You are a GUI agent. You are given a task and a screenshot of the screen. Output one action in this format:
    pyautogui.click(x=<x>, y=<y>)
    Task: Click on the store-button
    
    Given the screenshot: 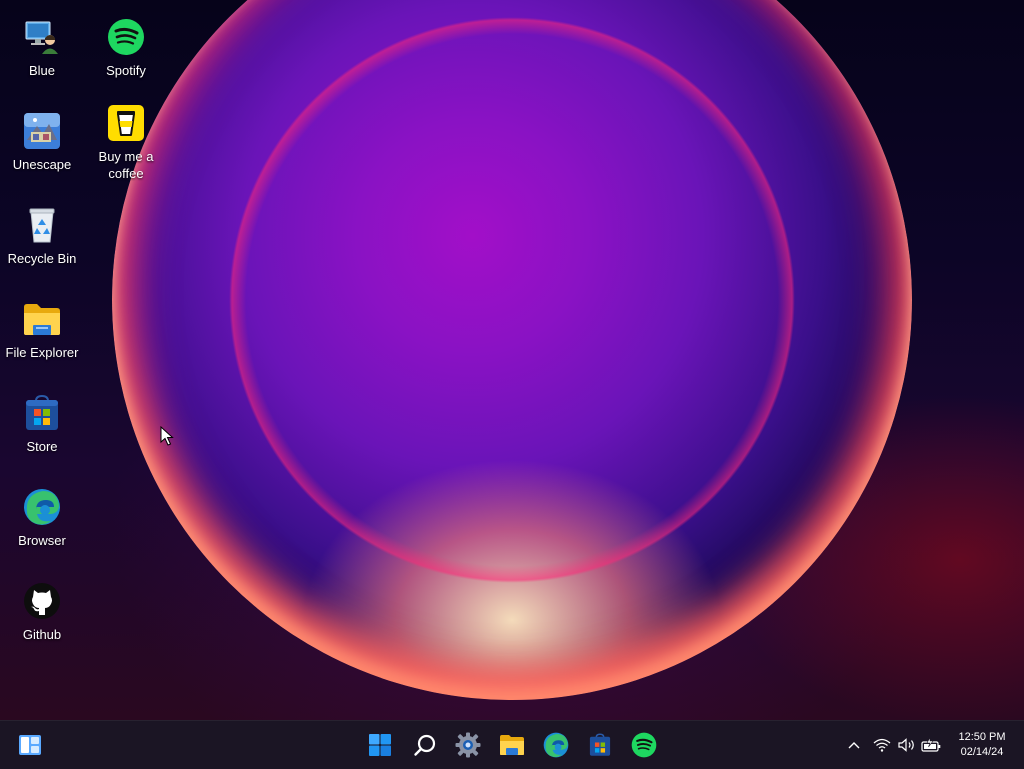 What is the action you would take?
    pyautogui.click(x=600, y=745)
    